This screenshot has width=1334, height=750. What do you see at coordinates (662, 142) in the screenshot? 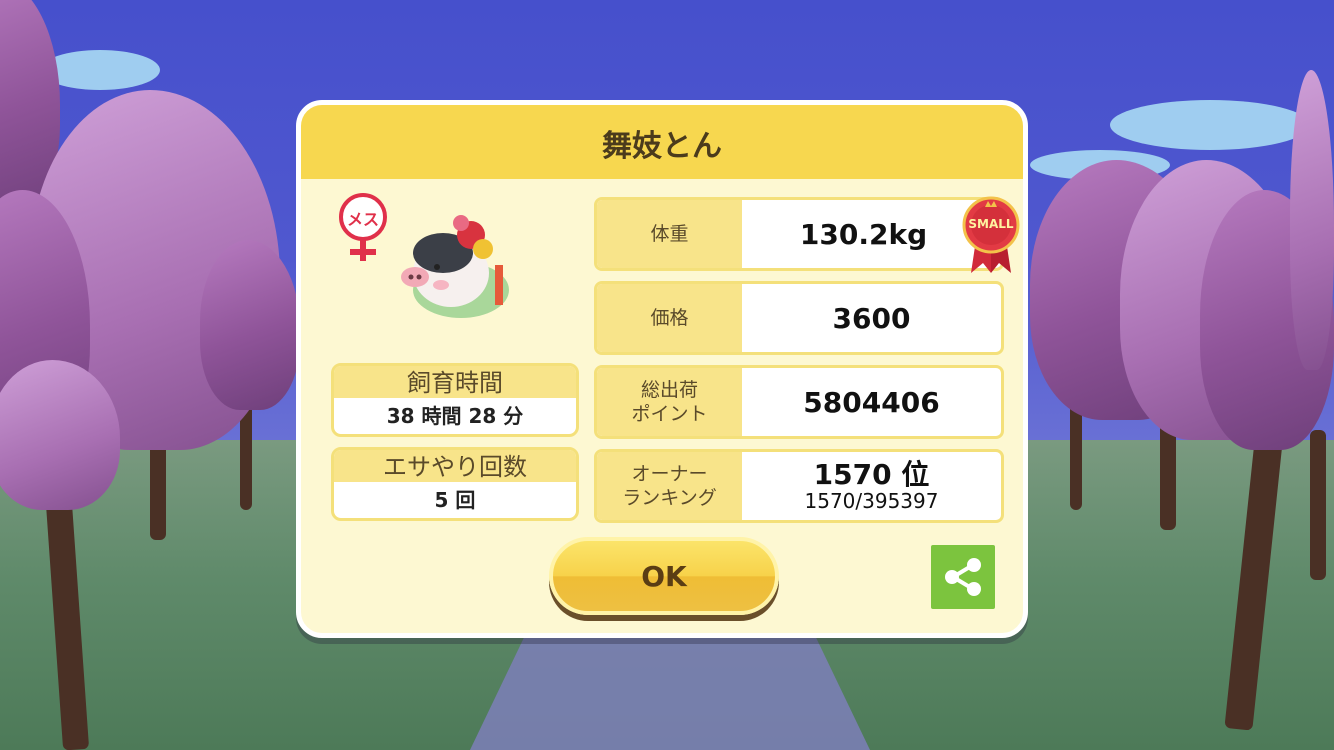
I see `dialog-title: 舞妓とん` at bounding box center [662, 142].